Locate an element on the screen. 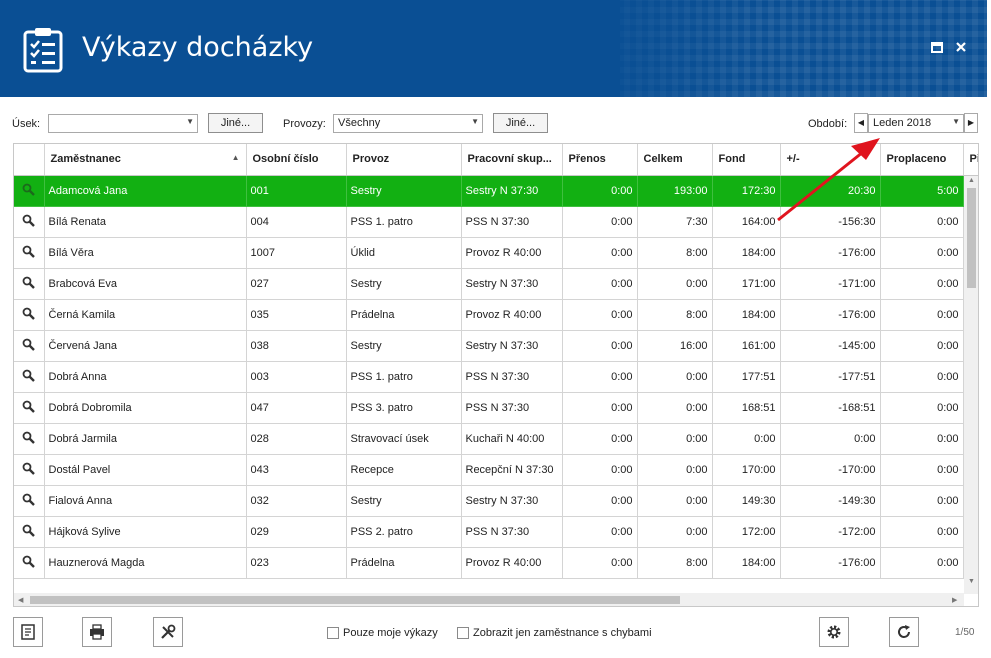 The width and height of the screenshot is (991, 658). table-cell: 032 is located at coordinates (296, 501).